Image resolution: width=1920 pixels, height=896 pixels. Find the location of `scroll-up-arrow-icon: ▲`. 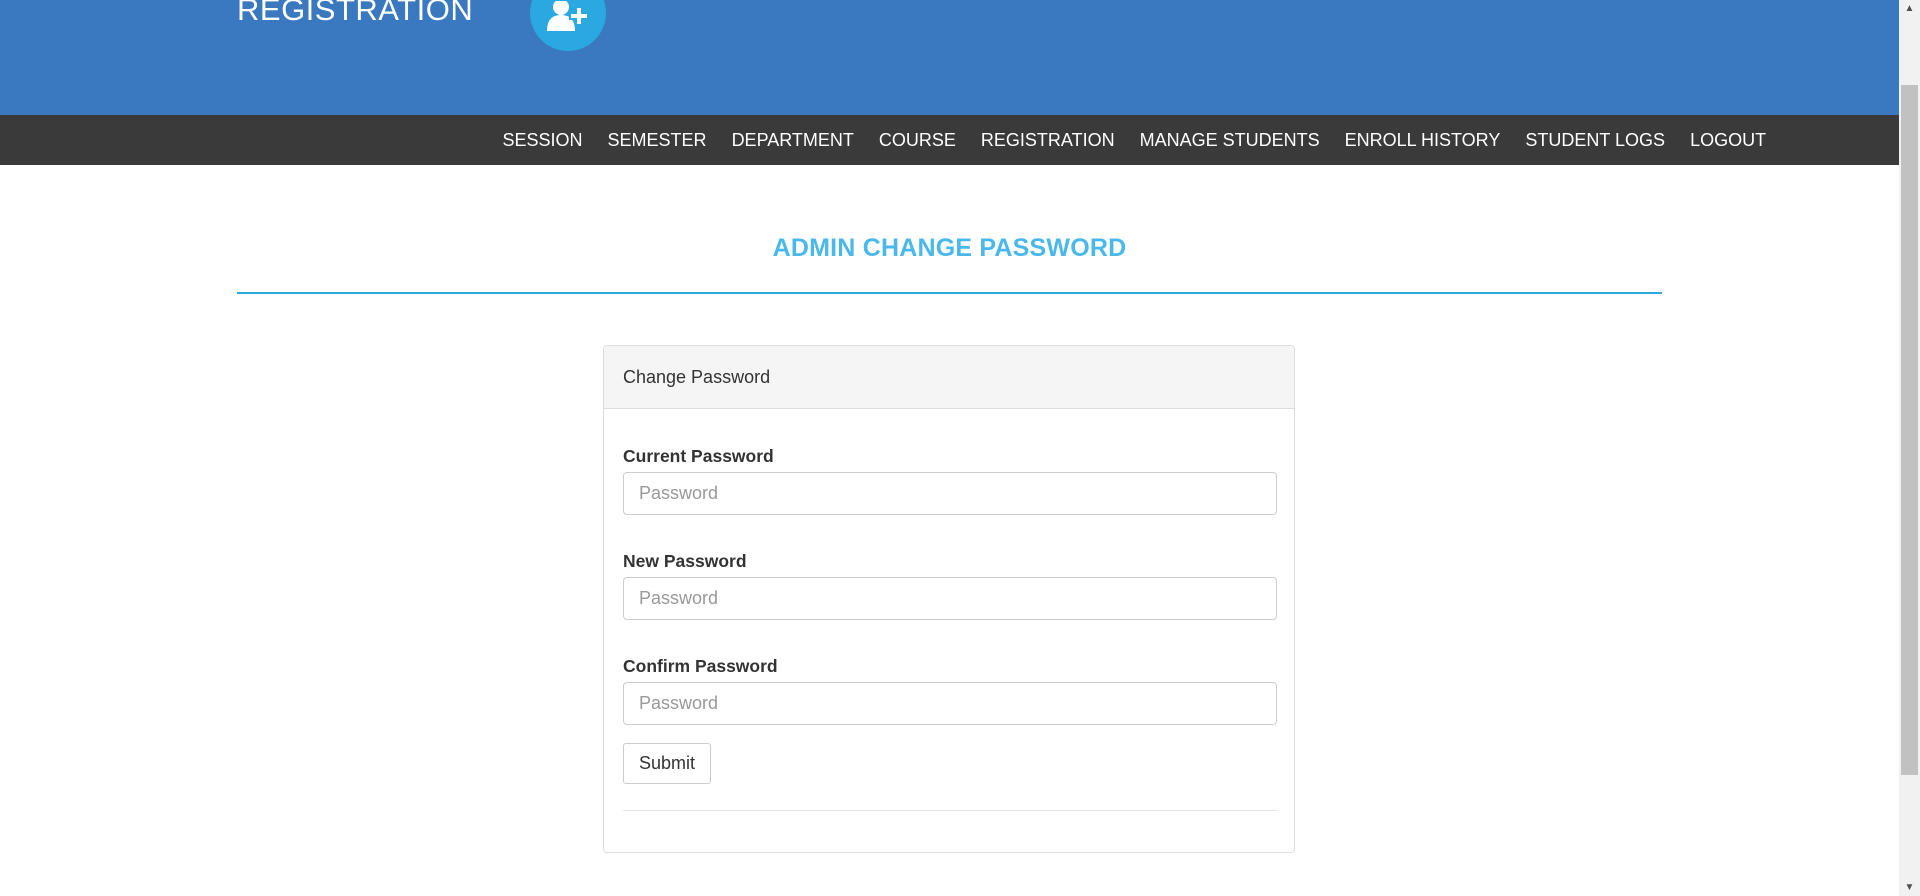

scroll-up-arrow-icon: ▲ is located at coordinates (1909, 8).